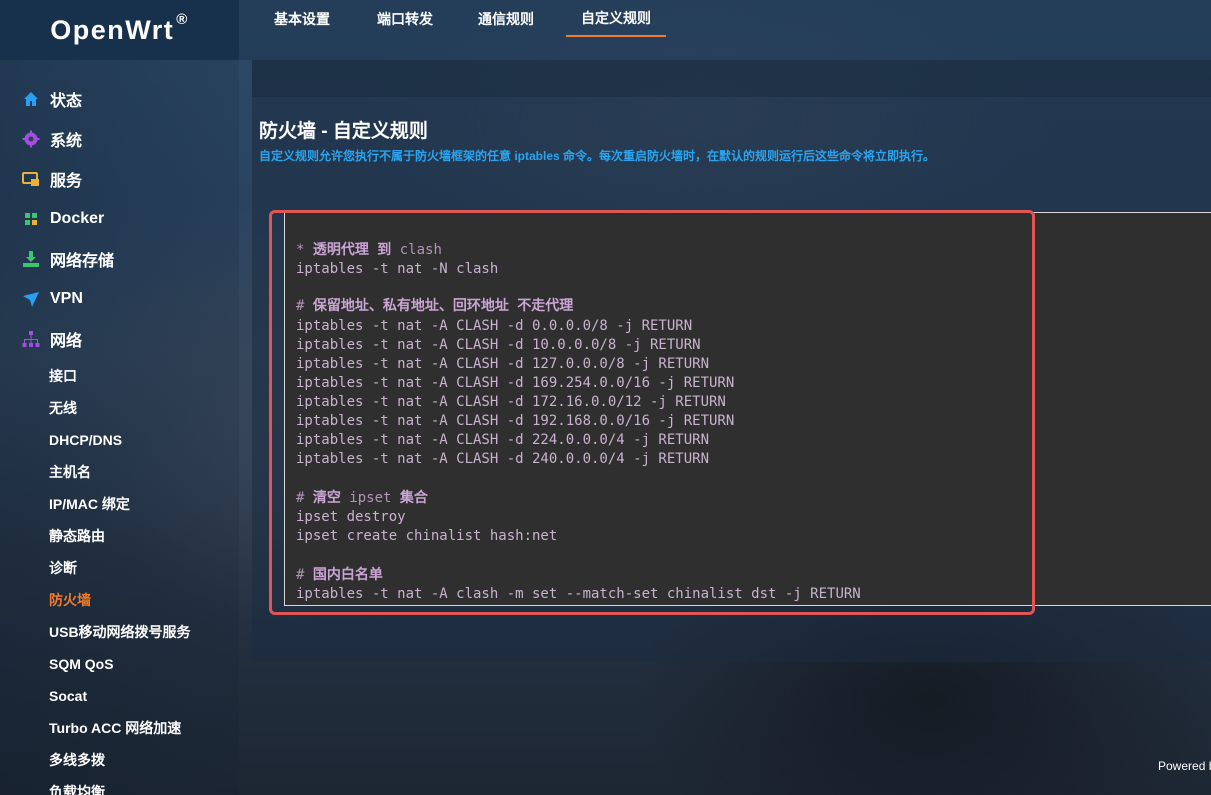 The height and width of the screenshot is (795, 1211). Describe the element at coordinates (343, 131) in the screenshot. I see `page-title: 防火墙 - 自定义规则` at that location.